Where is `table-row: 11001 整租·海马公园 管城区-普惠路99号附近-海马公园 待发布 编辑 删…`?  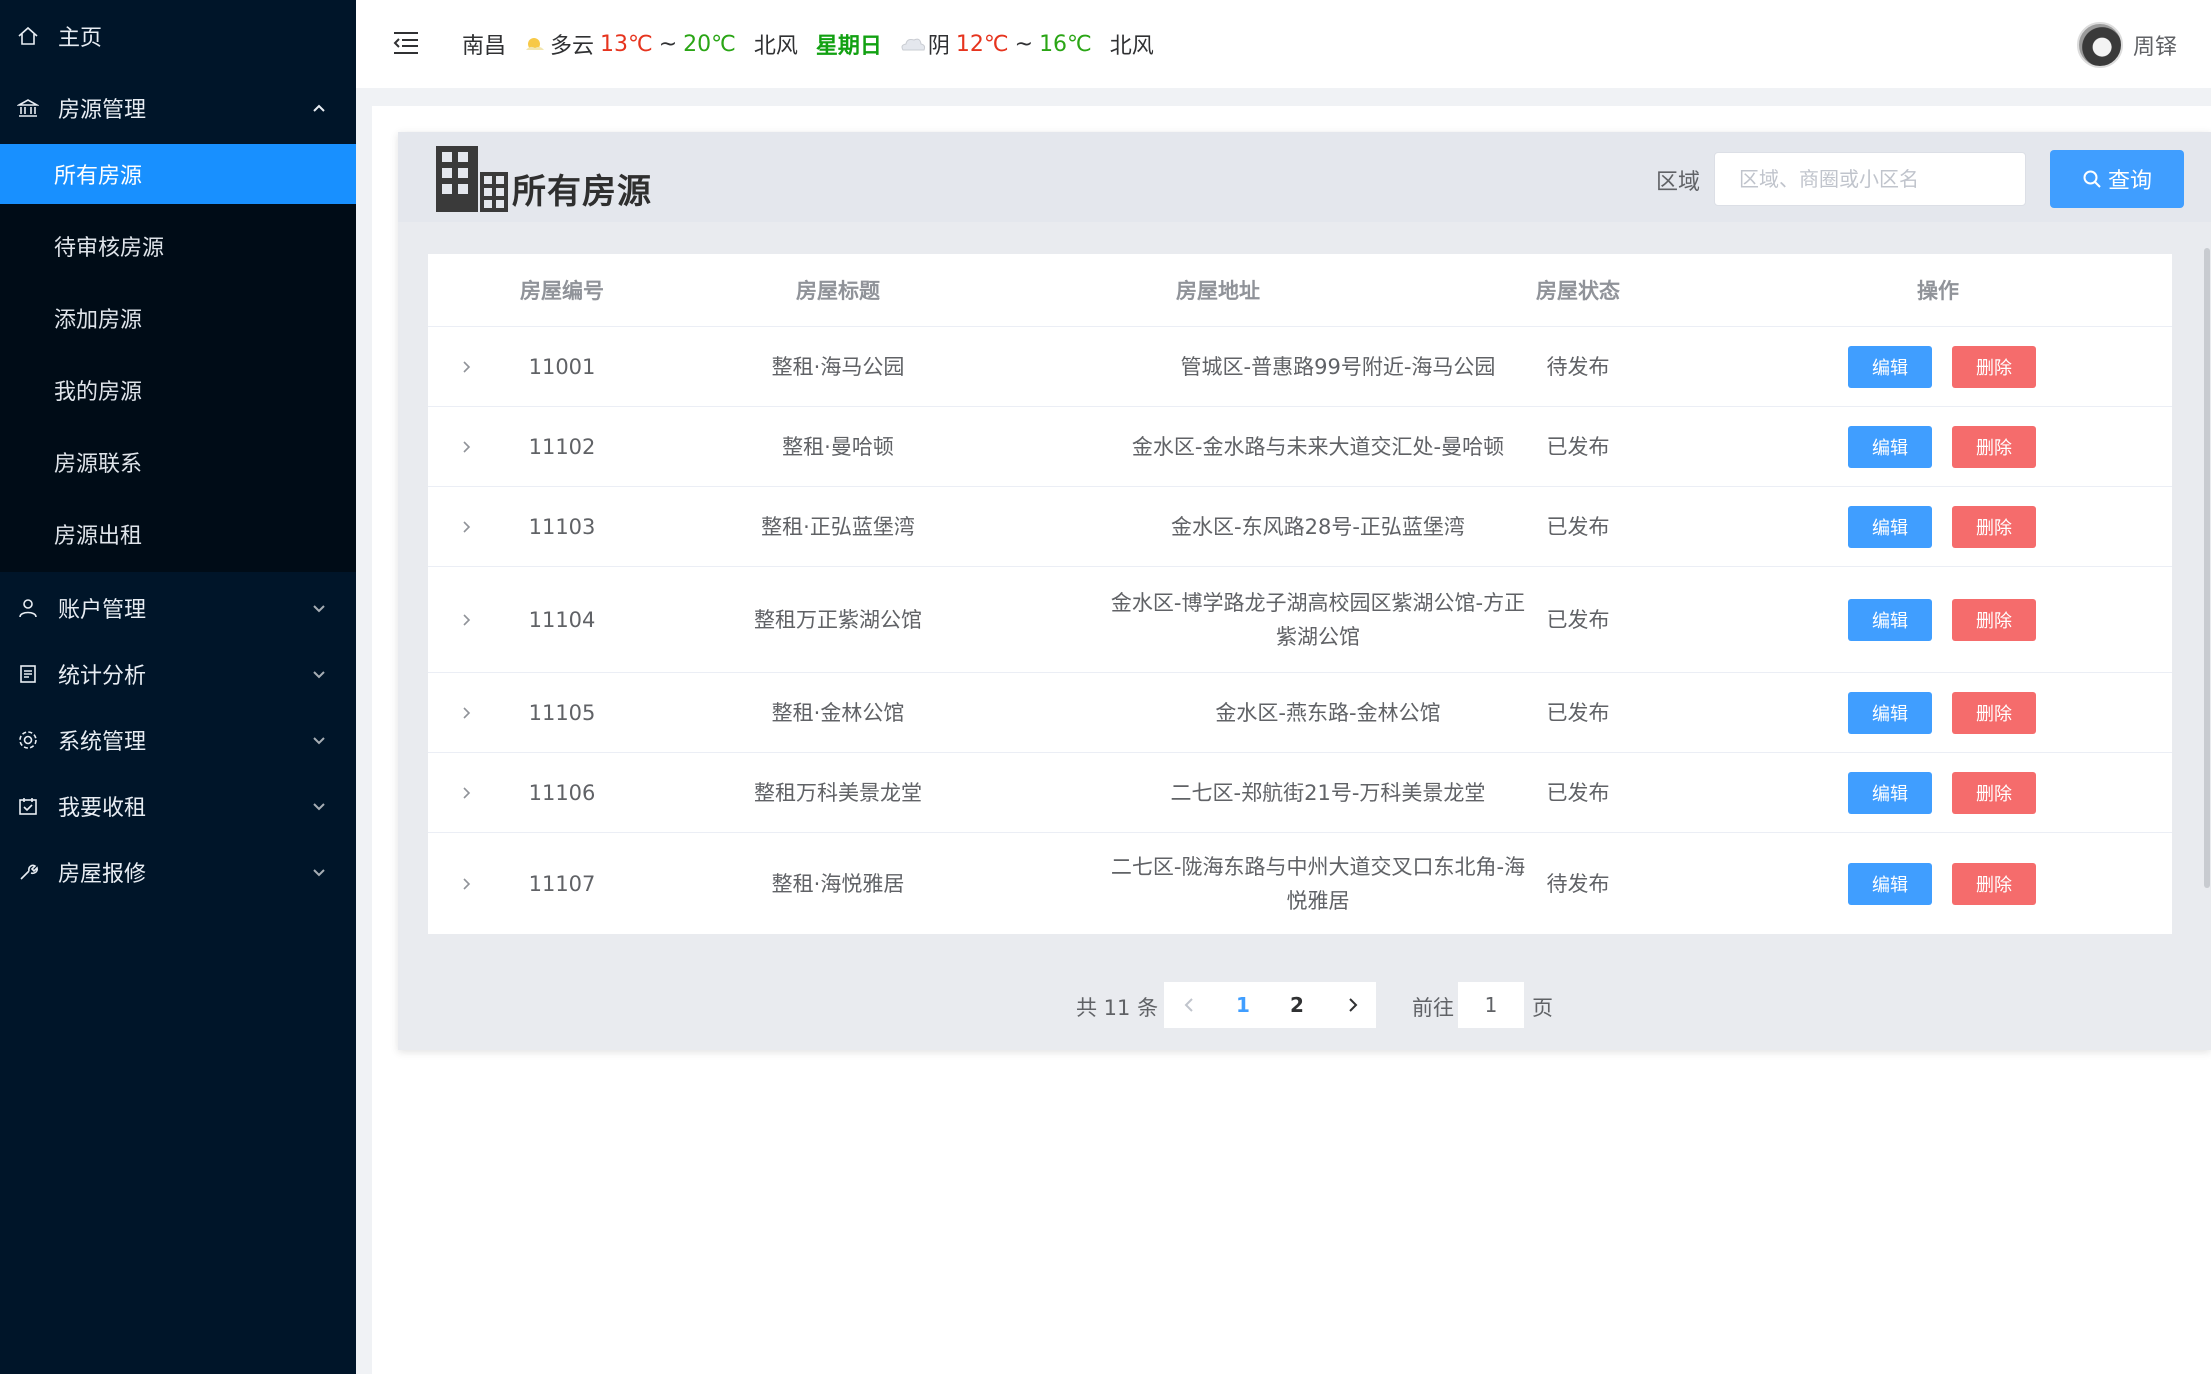
table-row: 11001 整租·海马公园 管城区-普惠路99号附近-海马公园 待发布 编辑 删… is located at coordinates (1300, 366).